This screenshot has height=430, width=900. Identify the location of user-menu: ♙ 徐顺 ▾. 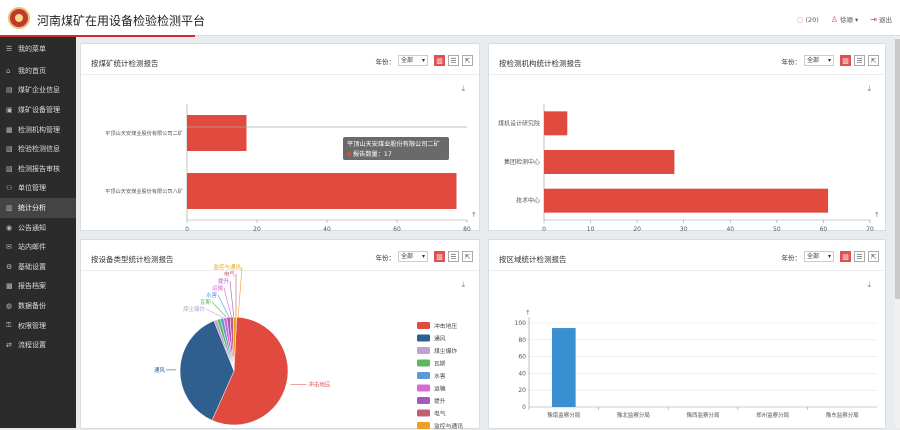
(845, 19).